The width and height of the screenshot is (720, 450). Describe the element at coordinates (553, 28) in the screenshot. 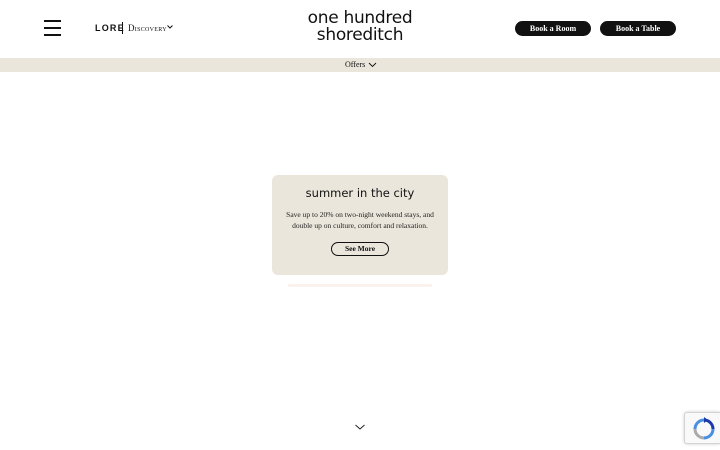

I see `book-room-button: Book a Room` at that location.